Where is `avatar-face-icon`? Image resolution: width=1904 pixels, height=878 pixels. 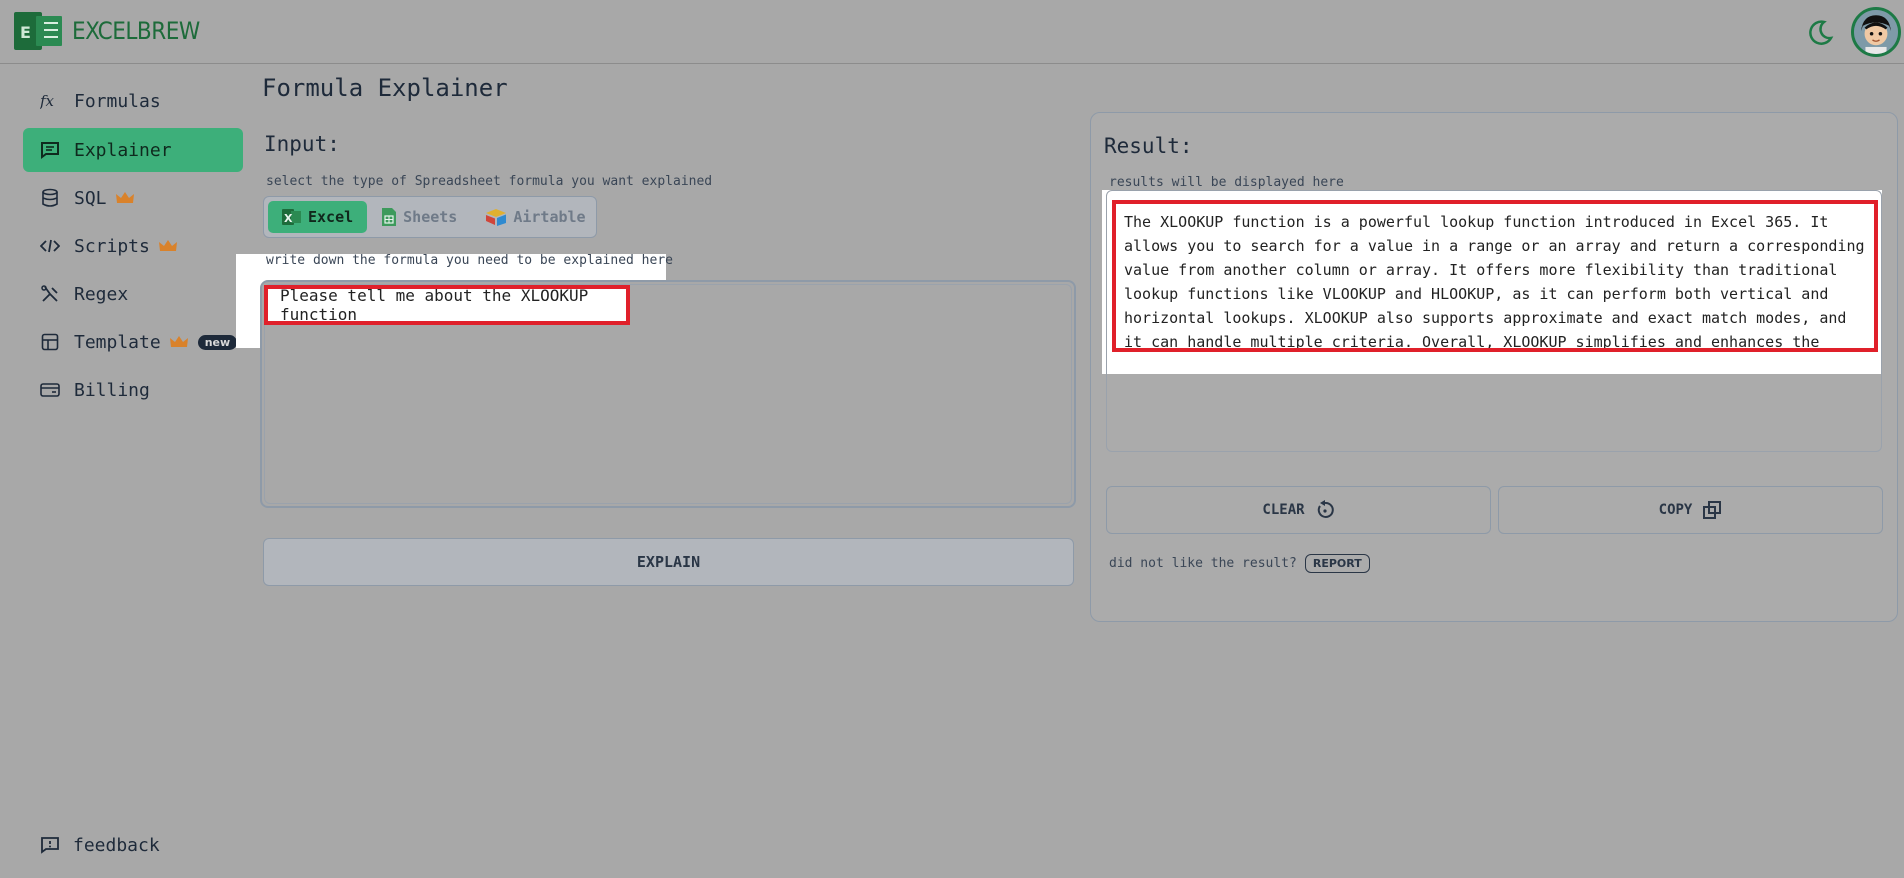
avatar-face-icon is located at coordinates (1876, 32).